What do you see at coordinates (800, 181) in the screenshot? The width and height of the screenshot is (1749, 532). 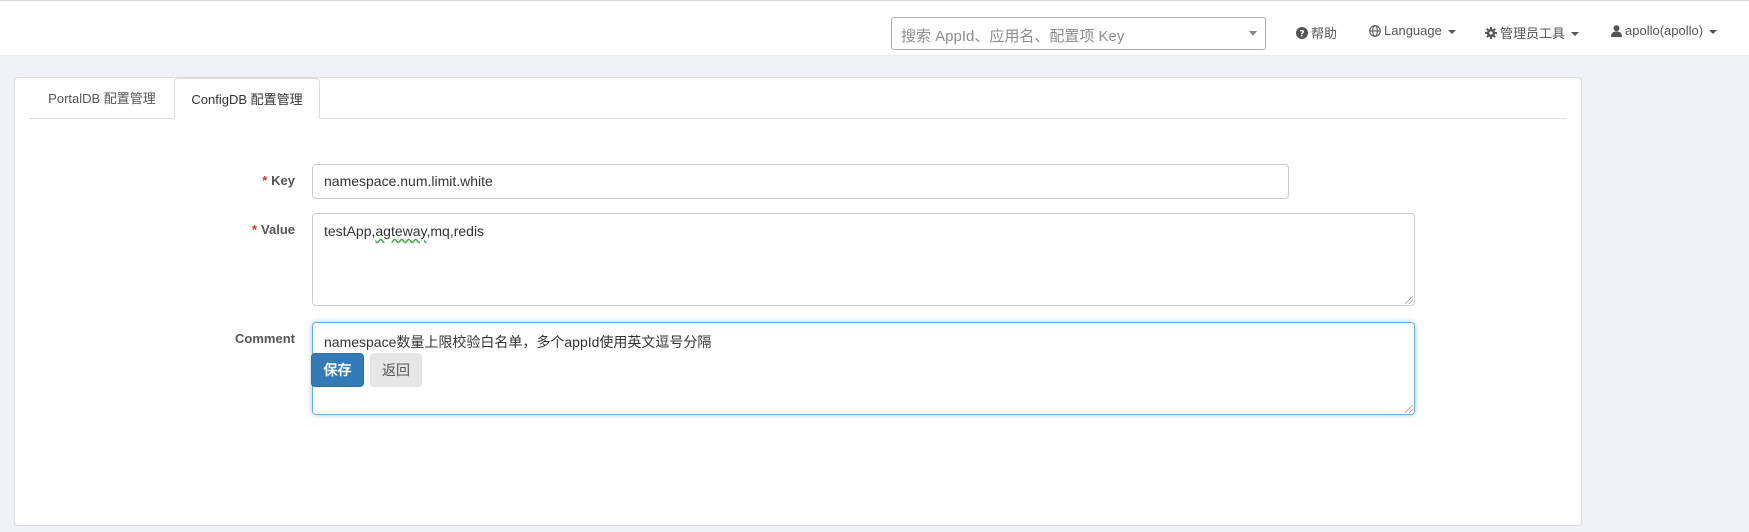 I see `key-input: namespace.num.limit.white` at bounding box center [800, 181].